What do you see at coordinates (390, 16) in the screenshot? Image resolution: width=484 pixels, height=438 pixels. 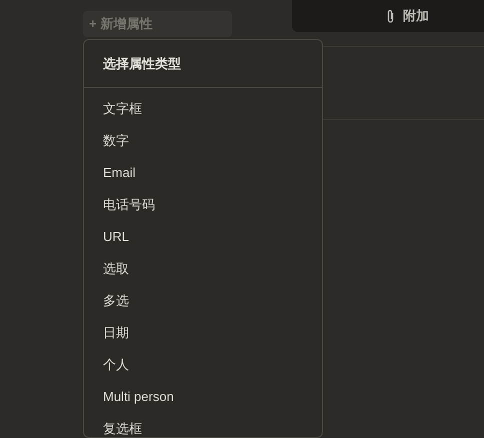 I see `paperclip-icon` at bounding box center [390, 16].